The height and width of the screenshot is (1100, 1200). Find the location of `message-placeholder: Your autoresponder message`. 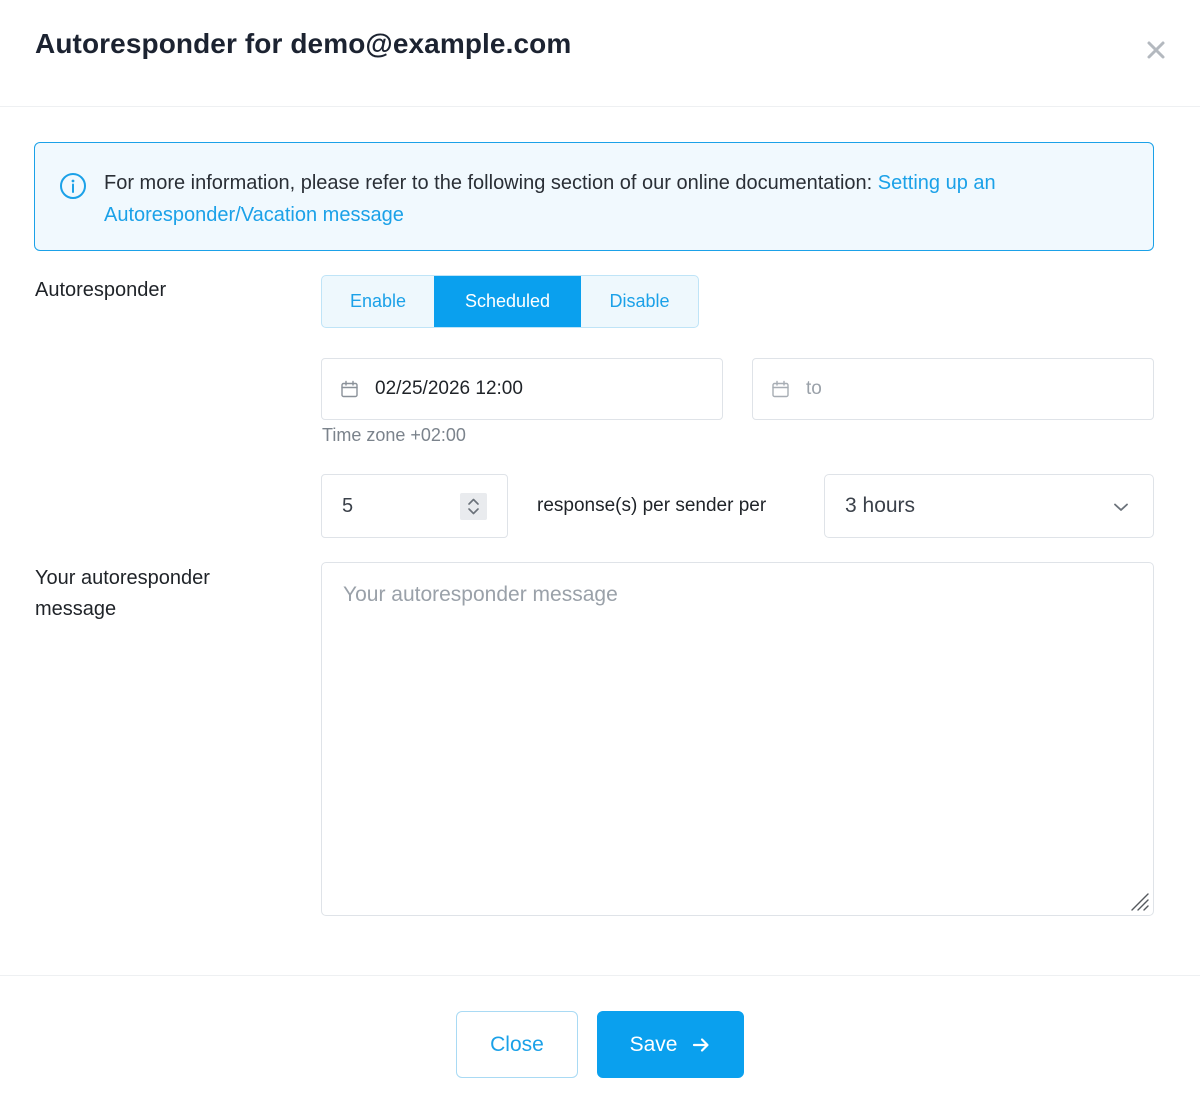

message-placeholder: Your autoresponder message is located at coordinates (480, 594).